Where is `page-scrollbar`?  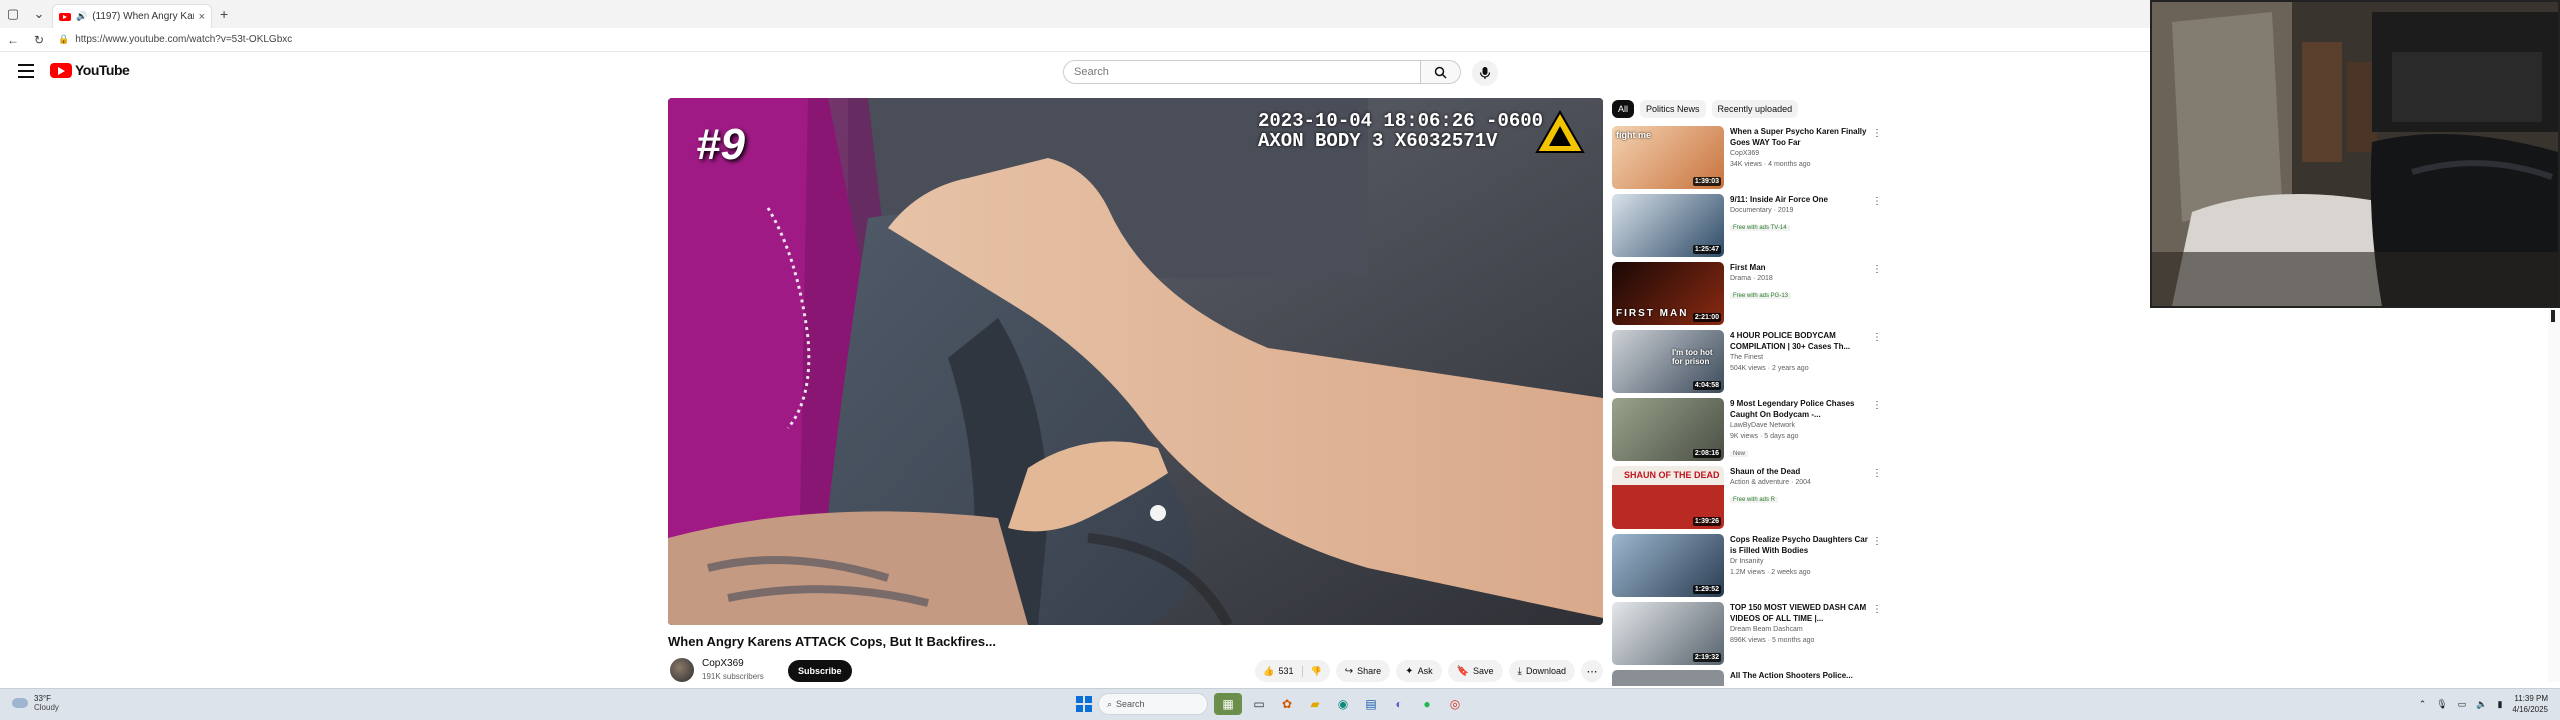
page-scrollbar is located at coordinates (2554, 496).